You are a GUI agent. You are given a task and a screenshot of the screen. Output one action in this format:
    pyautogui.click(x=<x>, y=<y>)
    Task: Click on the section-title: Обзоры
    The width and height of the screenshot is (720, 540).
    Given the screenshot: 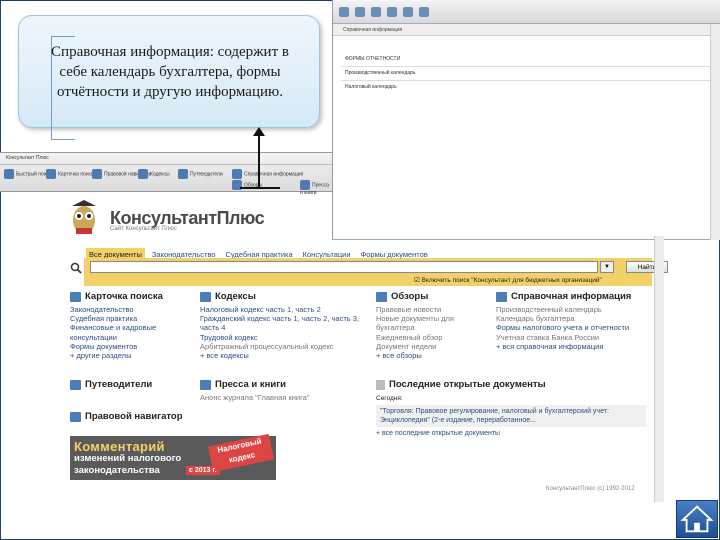 What is the action you would take?
    pyautogui.click(x=409, y=297)
    